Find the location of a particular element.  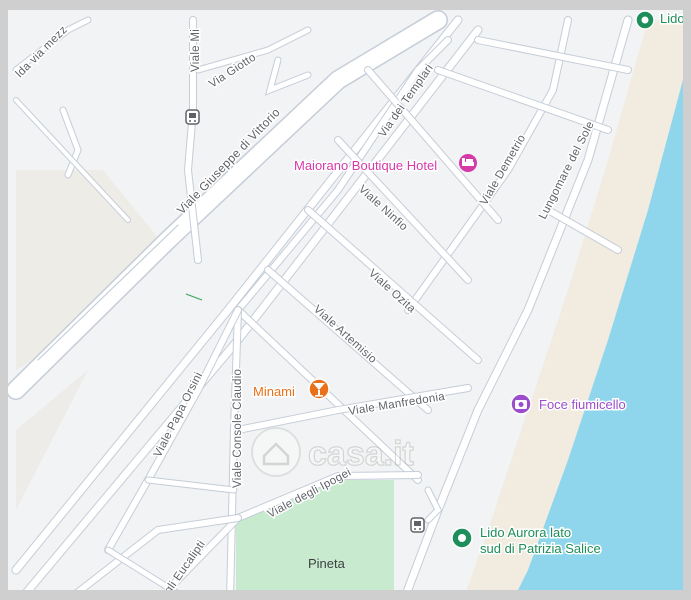

poi-foce-fiumicello: Foce fiumicello is located at coordinates (568, 404).